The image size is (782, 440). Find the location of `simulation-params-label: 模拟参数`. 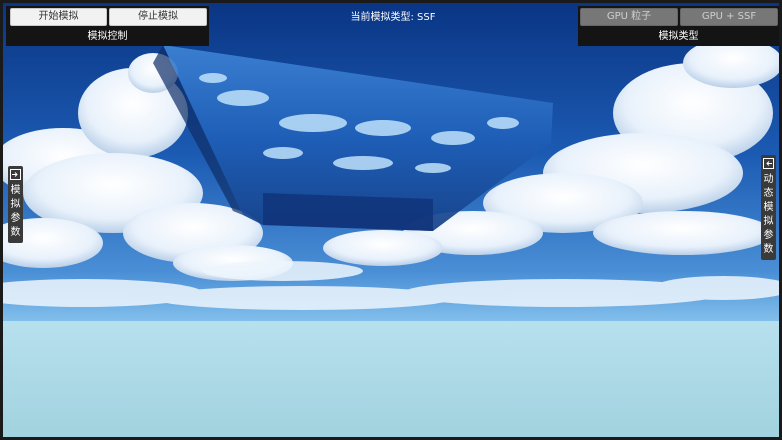

simulation-params-label: 模拟参数 is located at coordinates (15, 211).